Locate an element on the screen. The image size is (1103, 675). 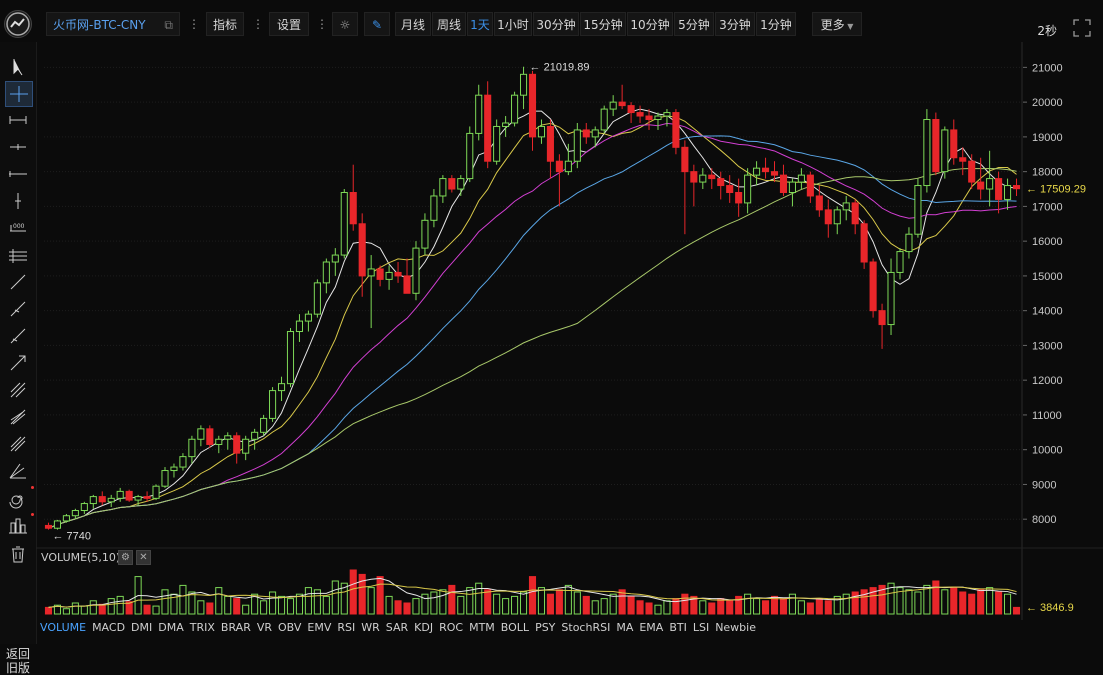
horizontal-line-tool is located at coordinates (18, 174).